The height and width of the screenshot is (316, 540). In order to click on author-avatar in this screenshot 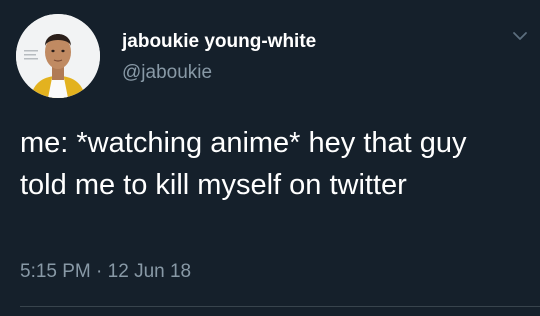, I will do `click(58, 56)`.